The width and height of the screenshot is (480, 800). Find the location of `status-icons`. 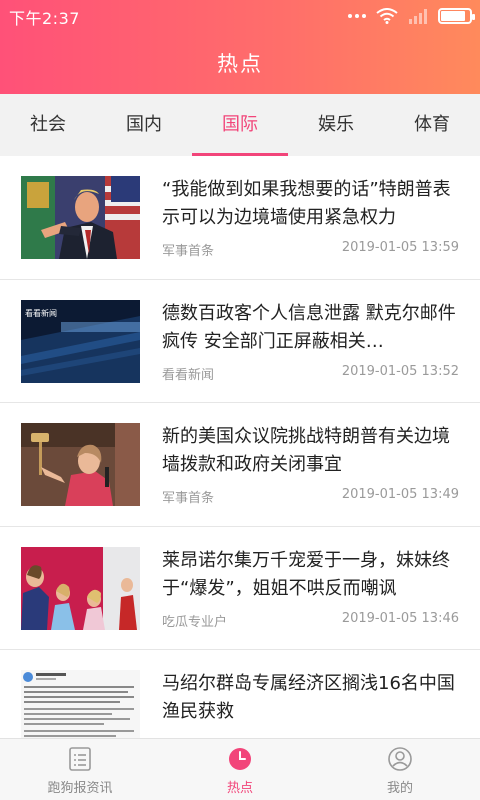

status-icons is located at coordinates (411, 16).